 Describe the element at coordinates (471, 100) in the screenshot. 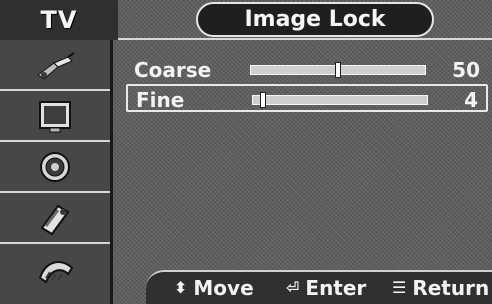

I see `setting-value-fine: 4` at that location.